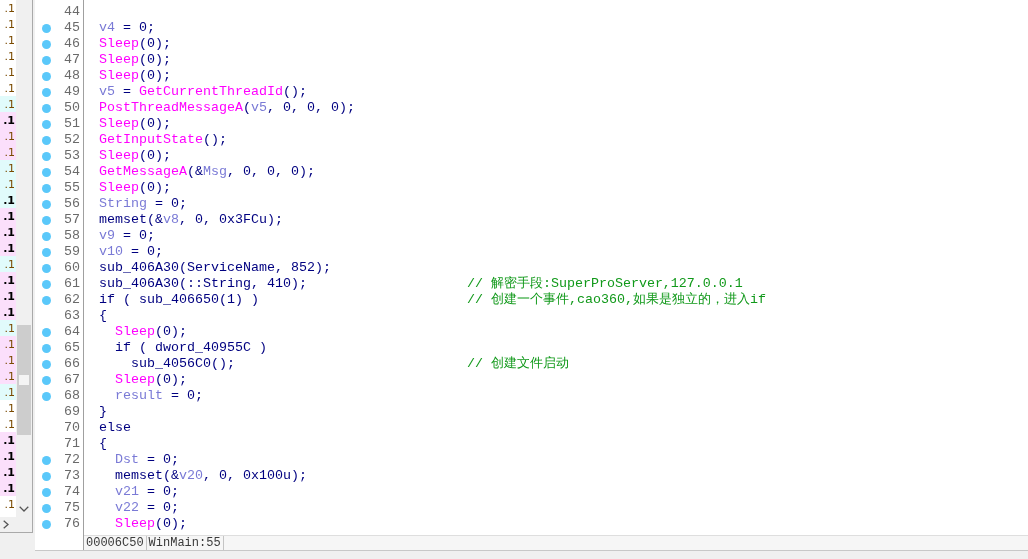  Describe the element at coordinates (227, 108) in the screenshot. I see `code-line: PostThreadMessageA(v5, 0, 0, 0);` at that location.